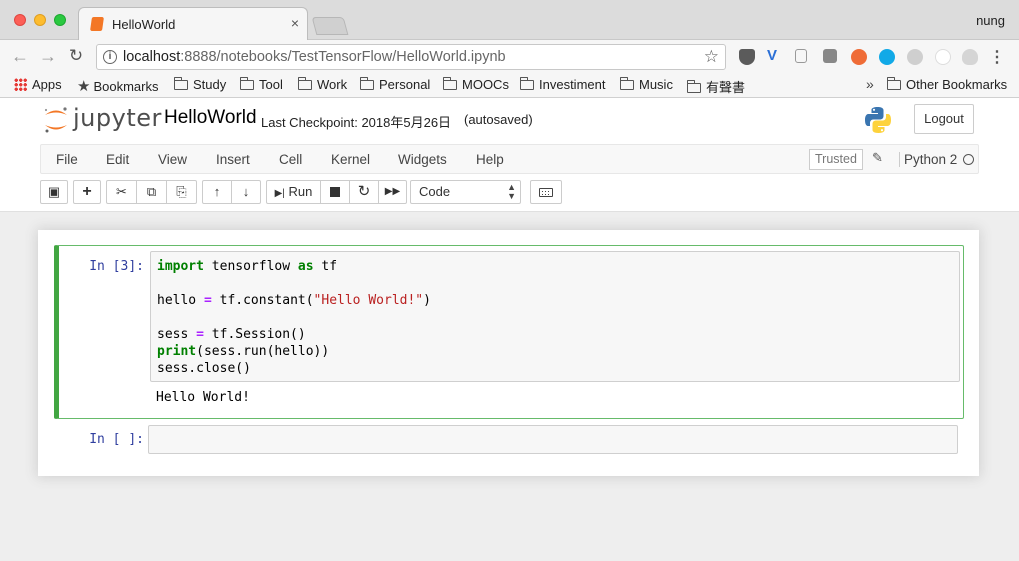  What do you see at coordinates (193, 23) in the screenshot?
I see `browser-tab-active: HelloWorld ×` at bounding box center [193, 23].